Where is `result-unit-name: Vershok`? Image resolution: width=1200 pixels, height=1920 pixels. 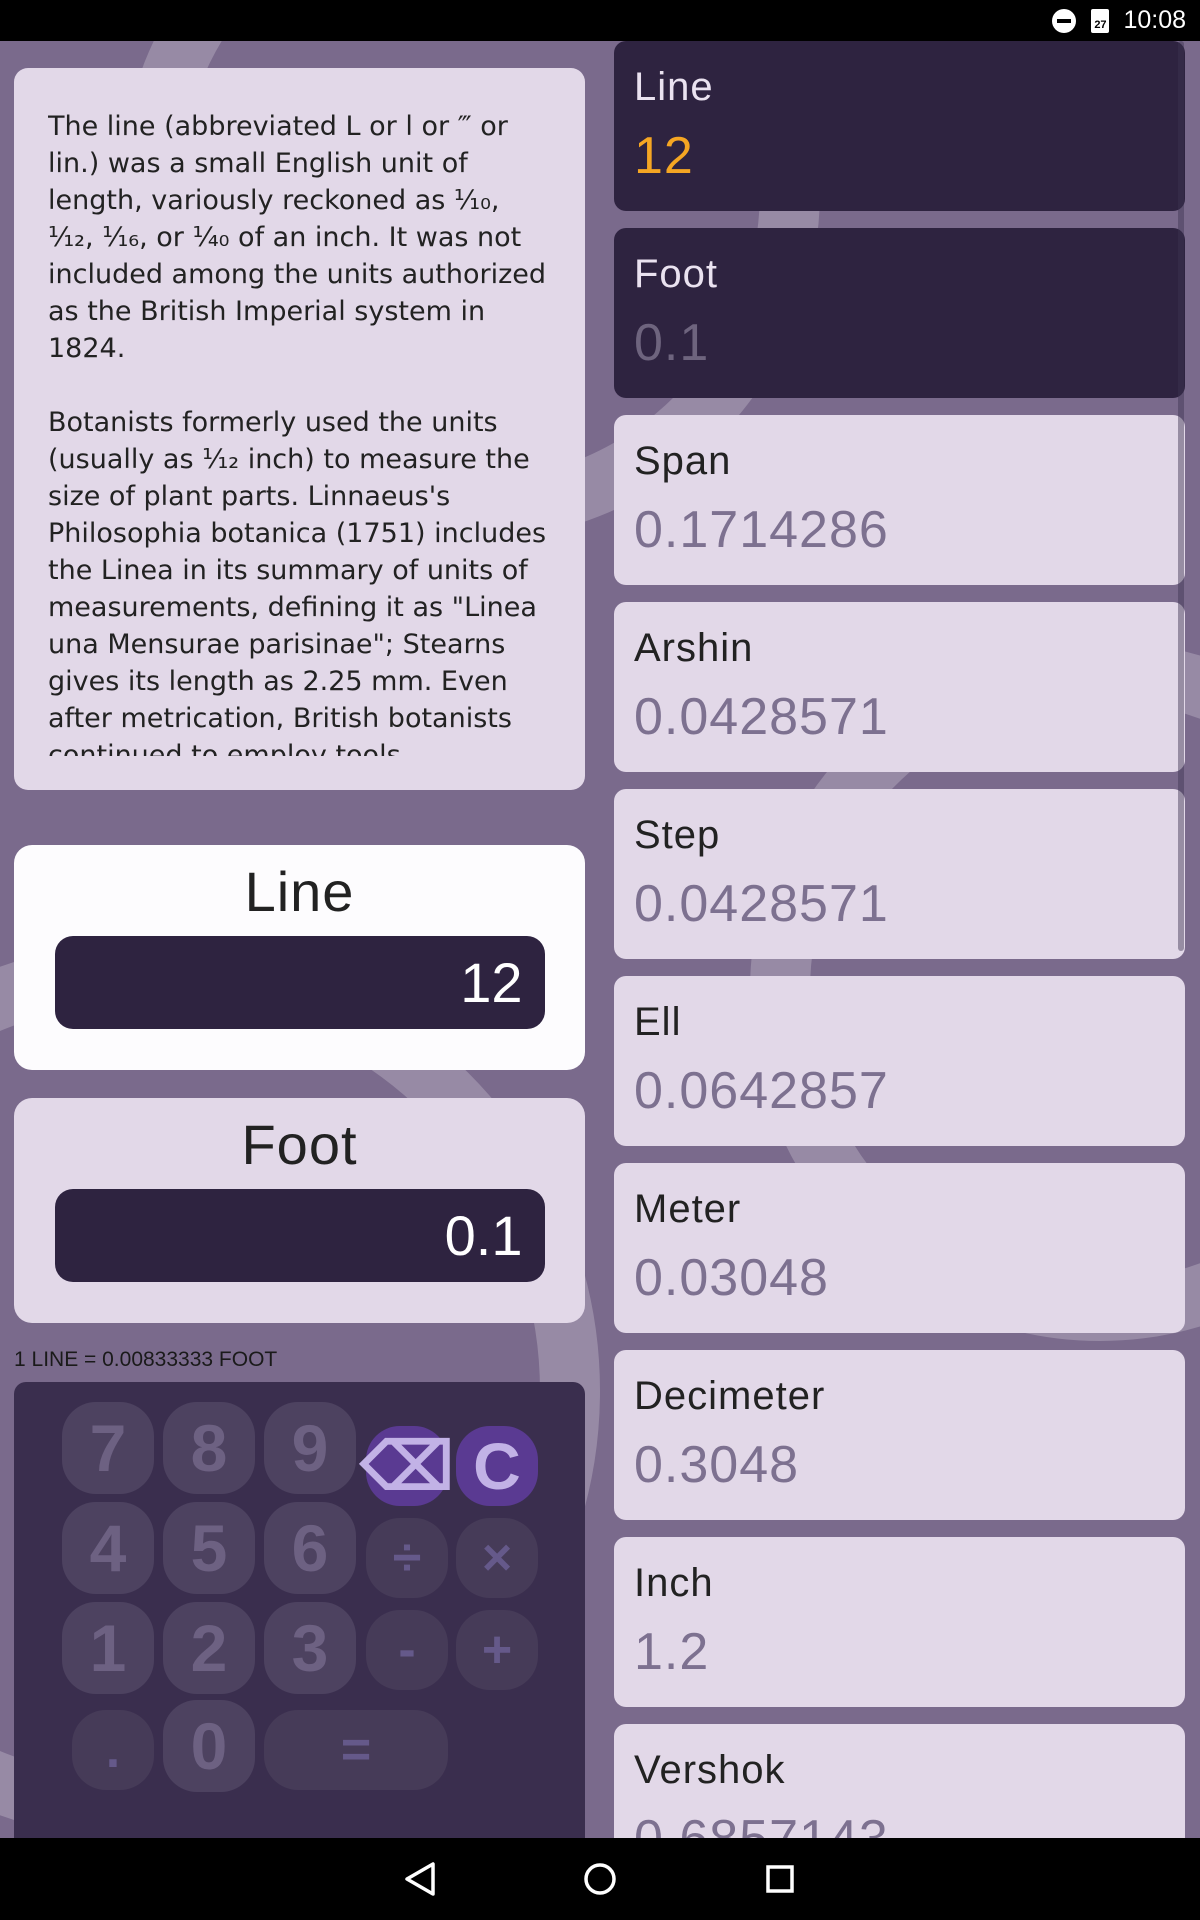 result-unit-name: Vershok is located at coordinates (710, 1770).